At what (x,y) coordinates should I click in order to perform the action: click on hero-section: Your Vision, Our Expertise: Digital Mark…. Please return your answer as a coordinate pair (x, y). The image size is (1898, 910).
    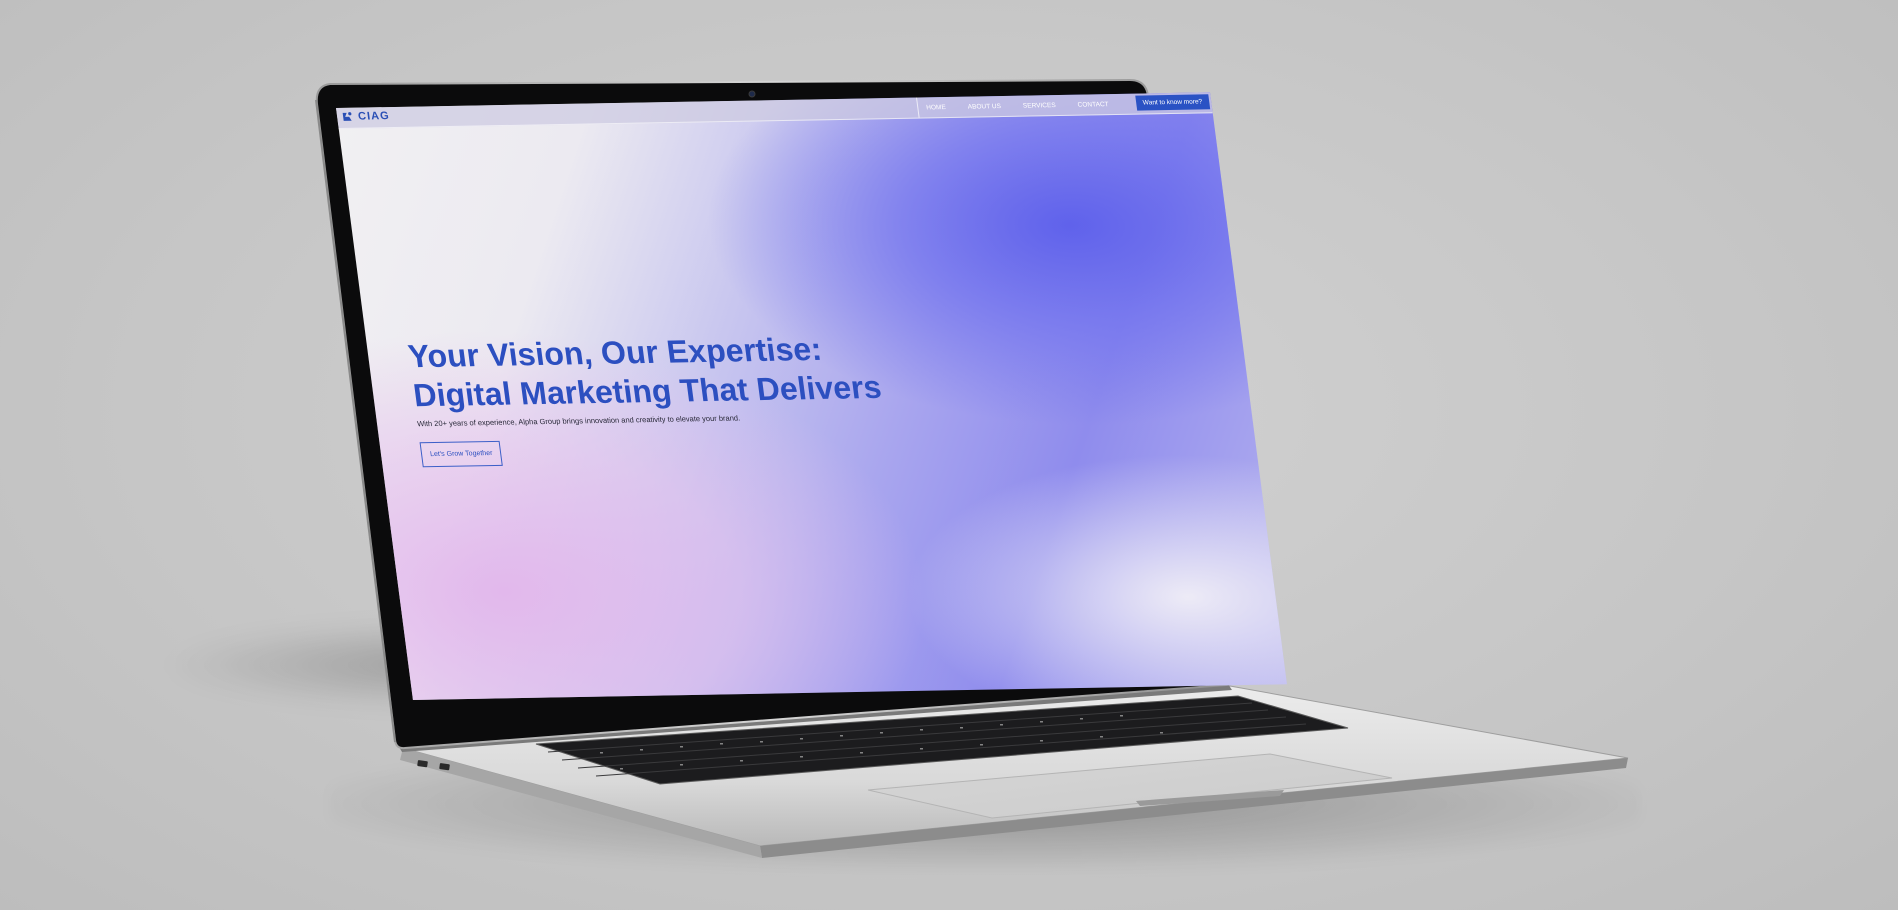
    Looking at the image, I should click on (648, 398).